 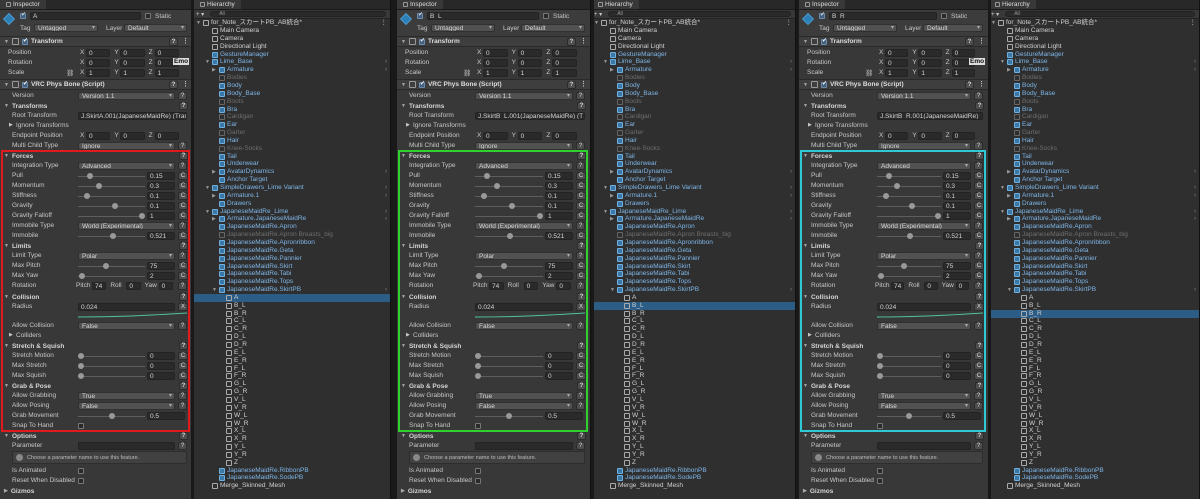 What do you see at coordinates (509, 176) in the screenshot?
I see `pull-slider` at bounding box center [509, 176].